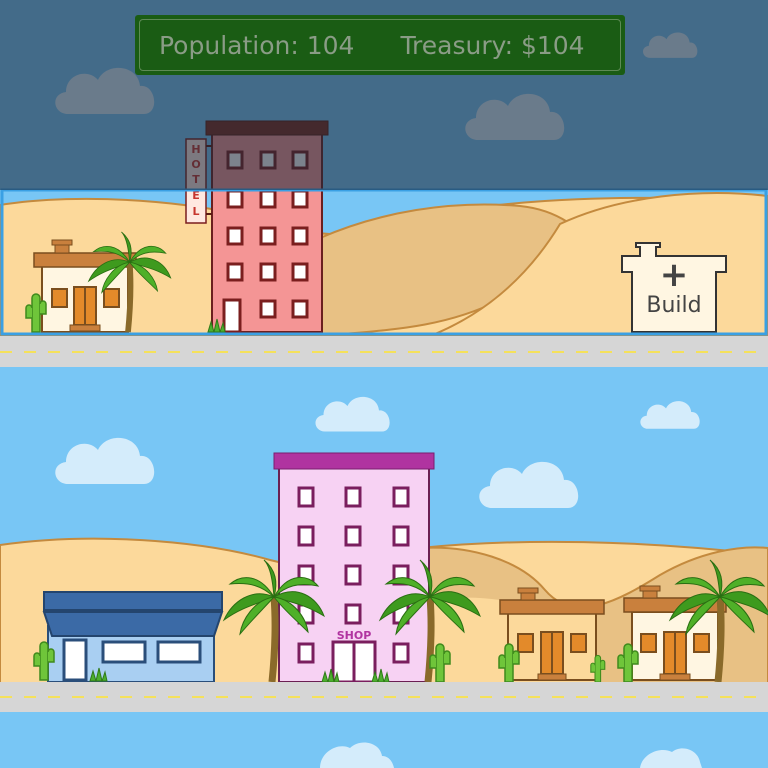  I want to click on treasury-counter: Treasury: $104, so click(492, 45).